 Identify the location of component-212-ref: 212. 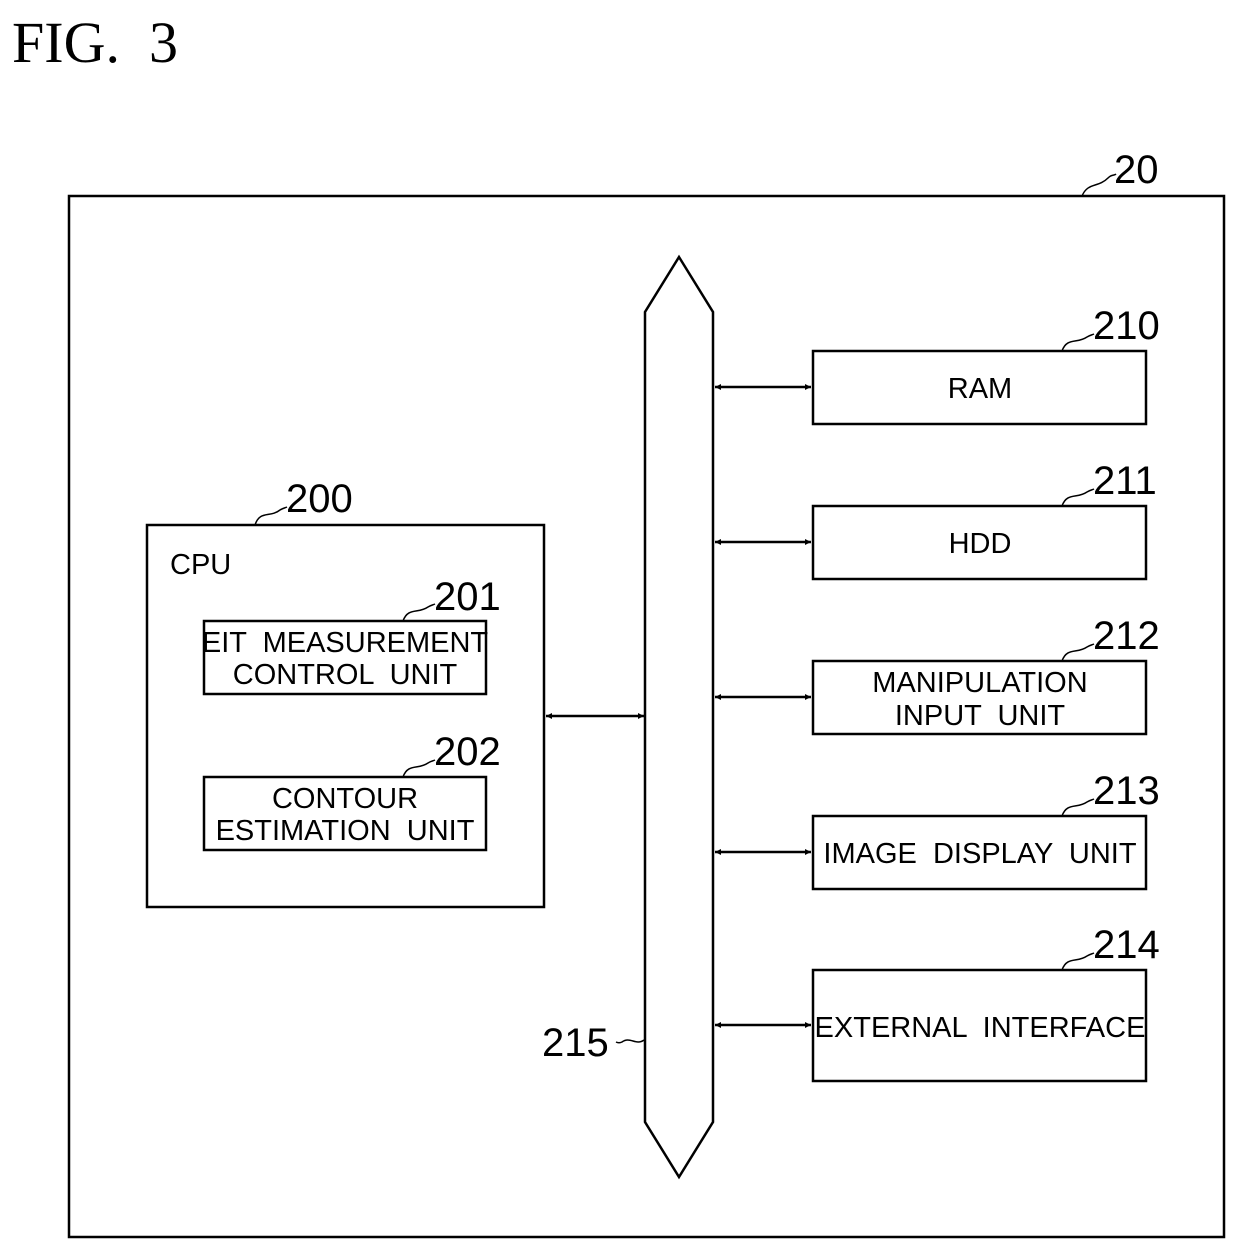
(1126, 636).